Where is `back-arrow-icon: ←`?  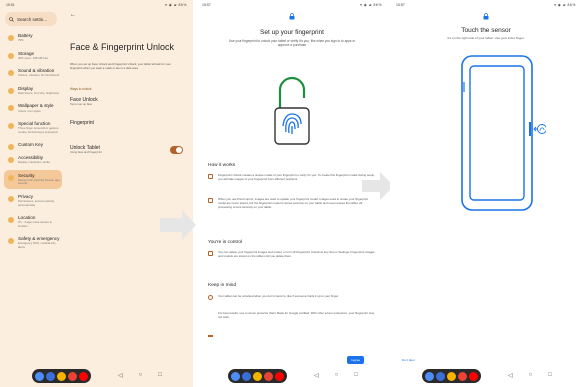 back-arrow-icon: ← is located at coordinates (73, 15).